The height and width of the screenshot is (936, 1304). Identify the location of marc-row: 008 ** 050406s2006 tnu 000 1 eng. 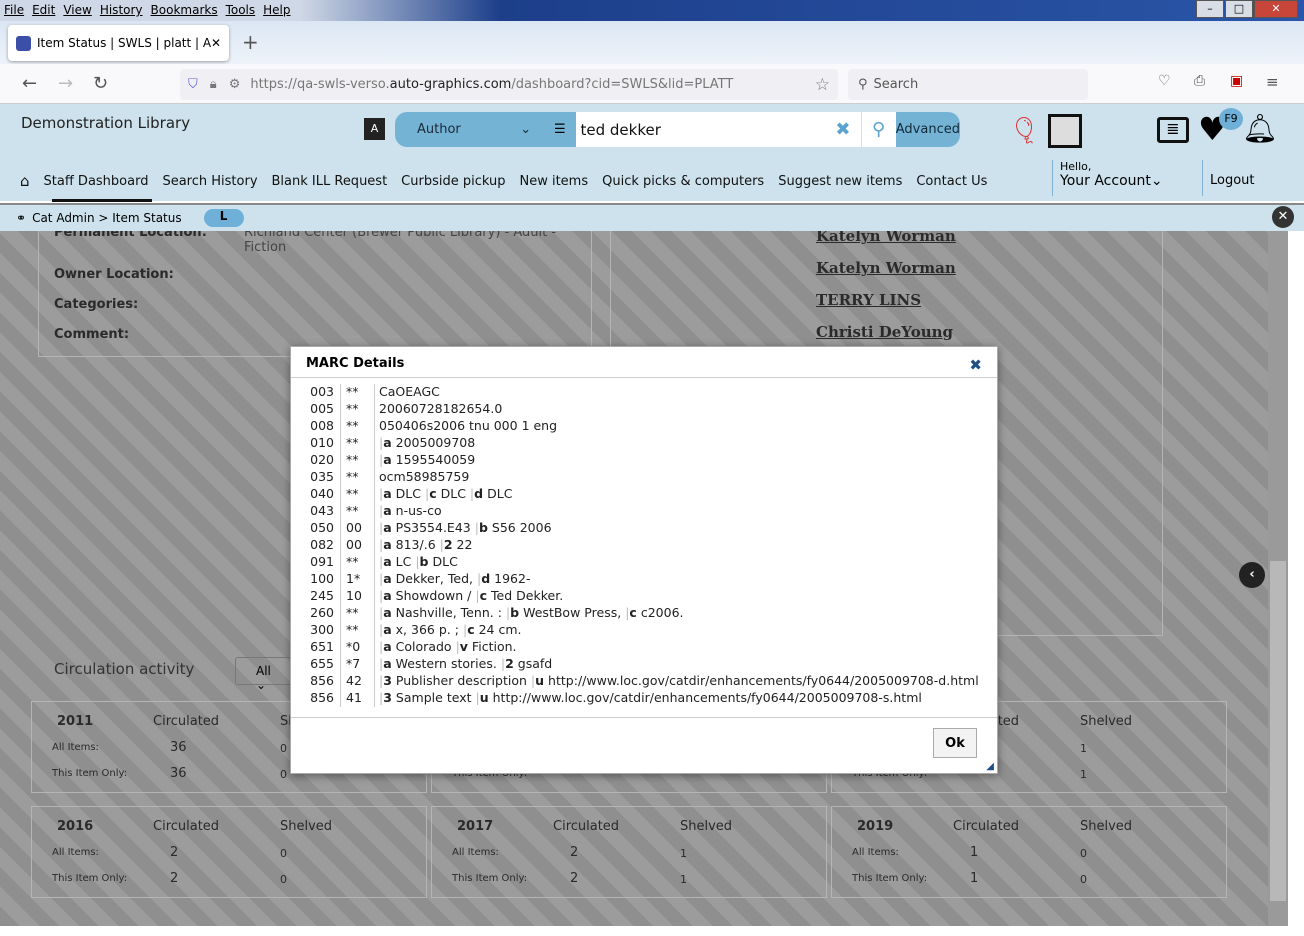
(644, 426).